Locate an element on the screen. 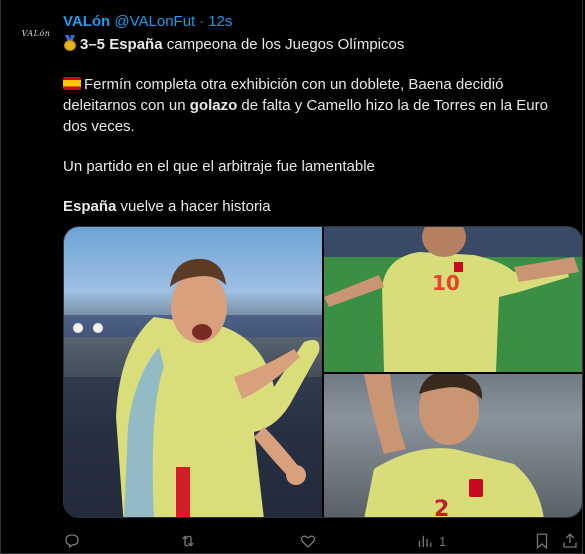 This screenshot has height=554, width=585. share-button is located at coordinates (570, 541).